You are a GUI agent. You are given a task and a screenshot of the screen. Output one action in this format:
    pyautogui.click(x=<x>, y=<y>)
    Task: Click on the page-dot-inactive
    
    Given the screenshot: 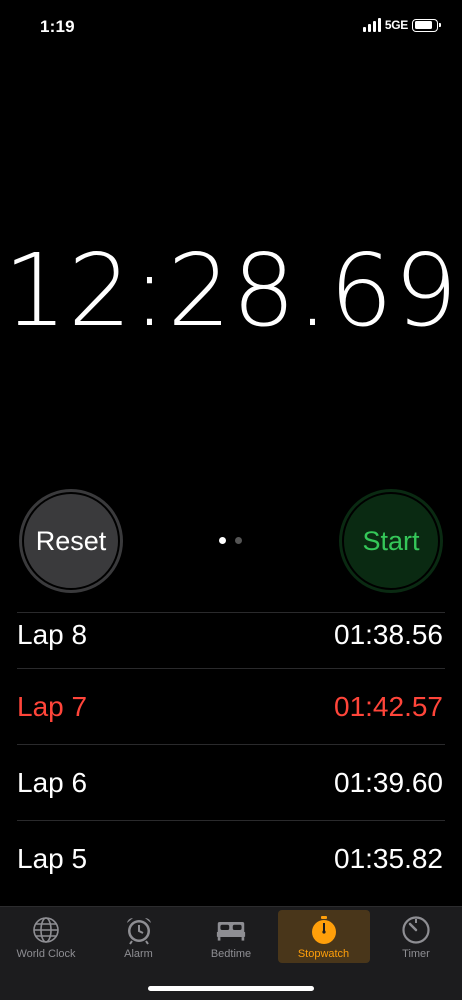 What is the action you would take?
    pyautogui.click(x=238, y=540)
    